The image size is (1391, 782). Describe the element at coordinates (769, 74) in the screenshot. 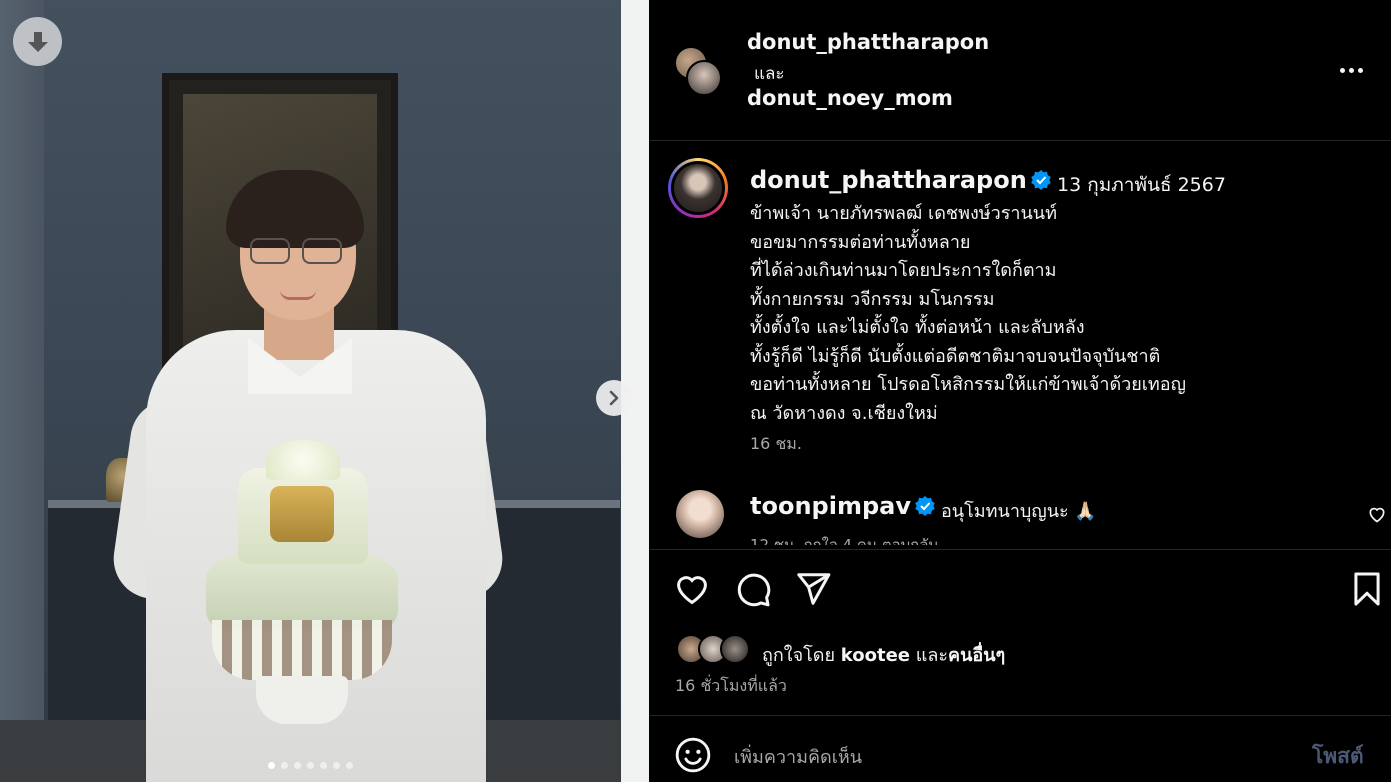

I see `header-and-text: และ` at that location.